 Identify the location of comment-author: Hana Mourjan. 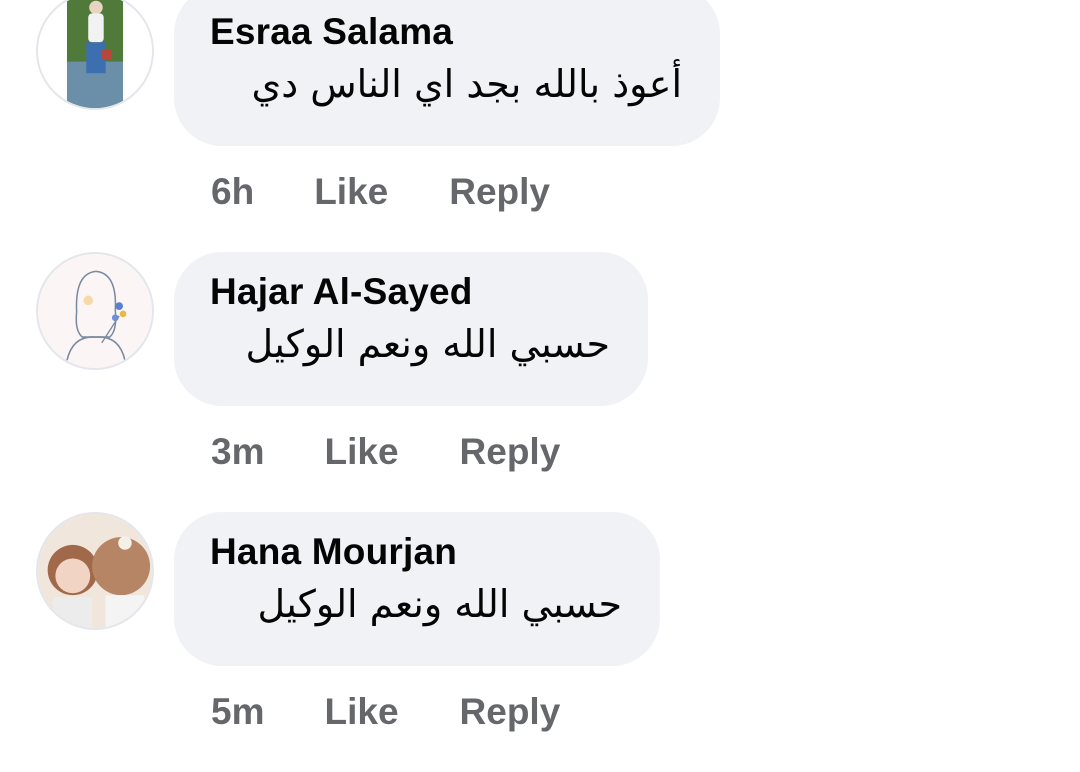
(416, 552).